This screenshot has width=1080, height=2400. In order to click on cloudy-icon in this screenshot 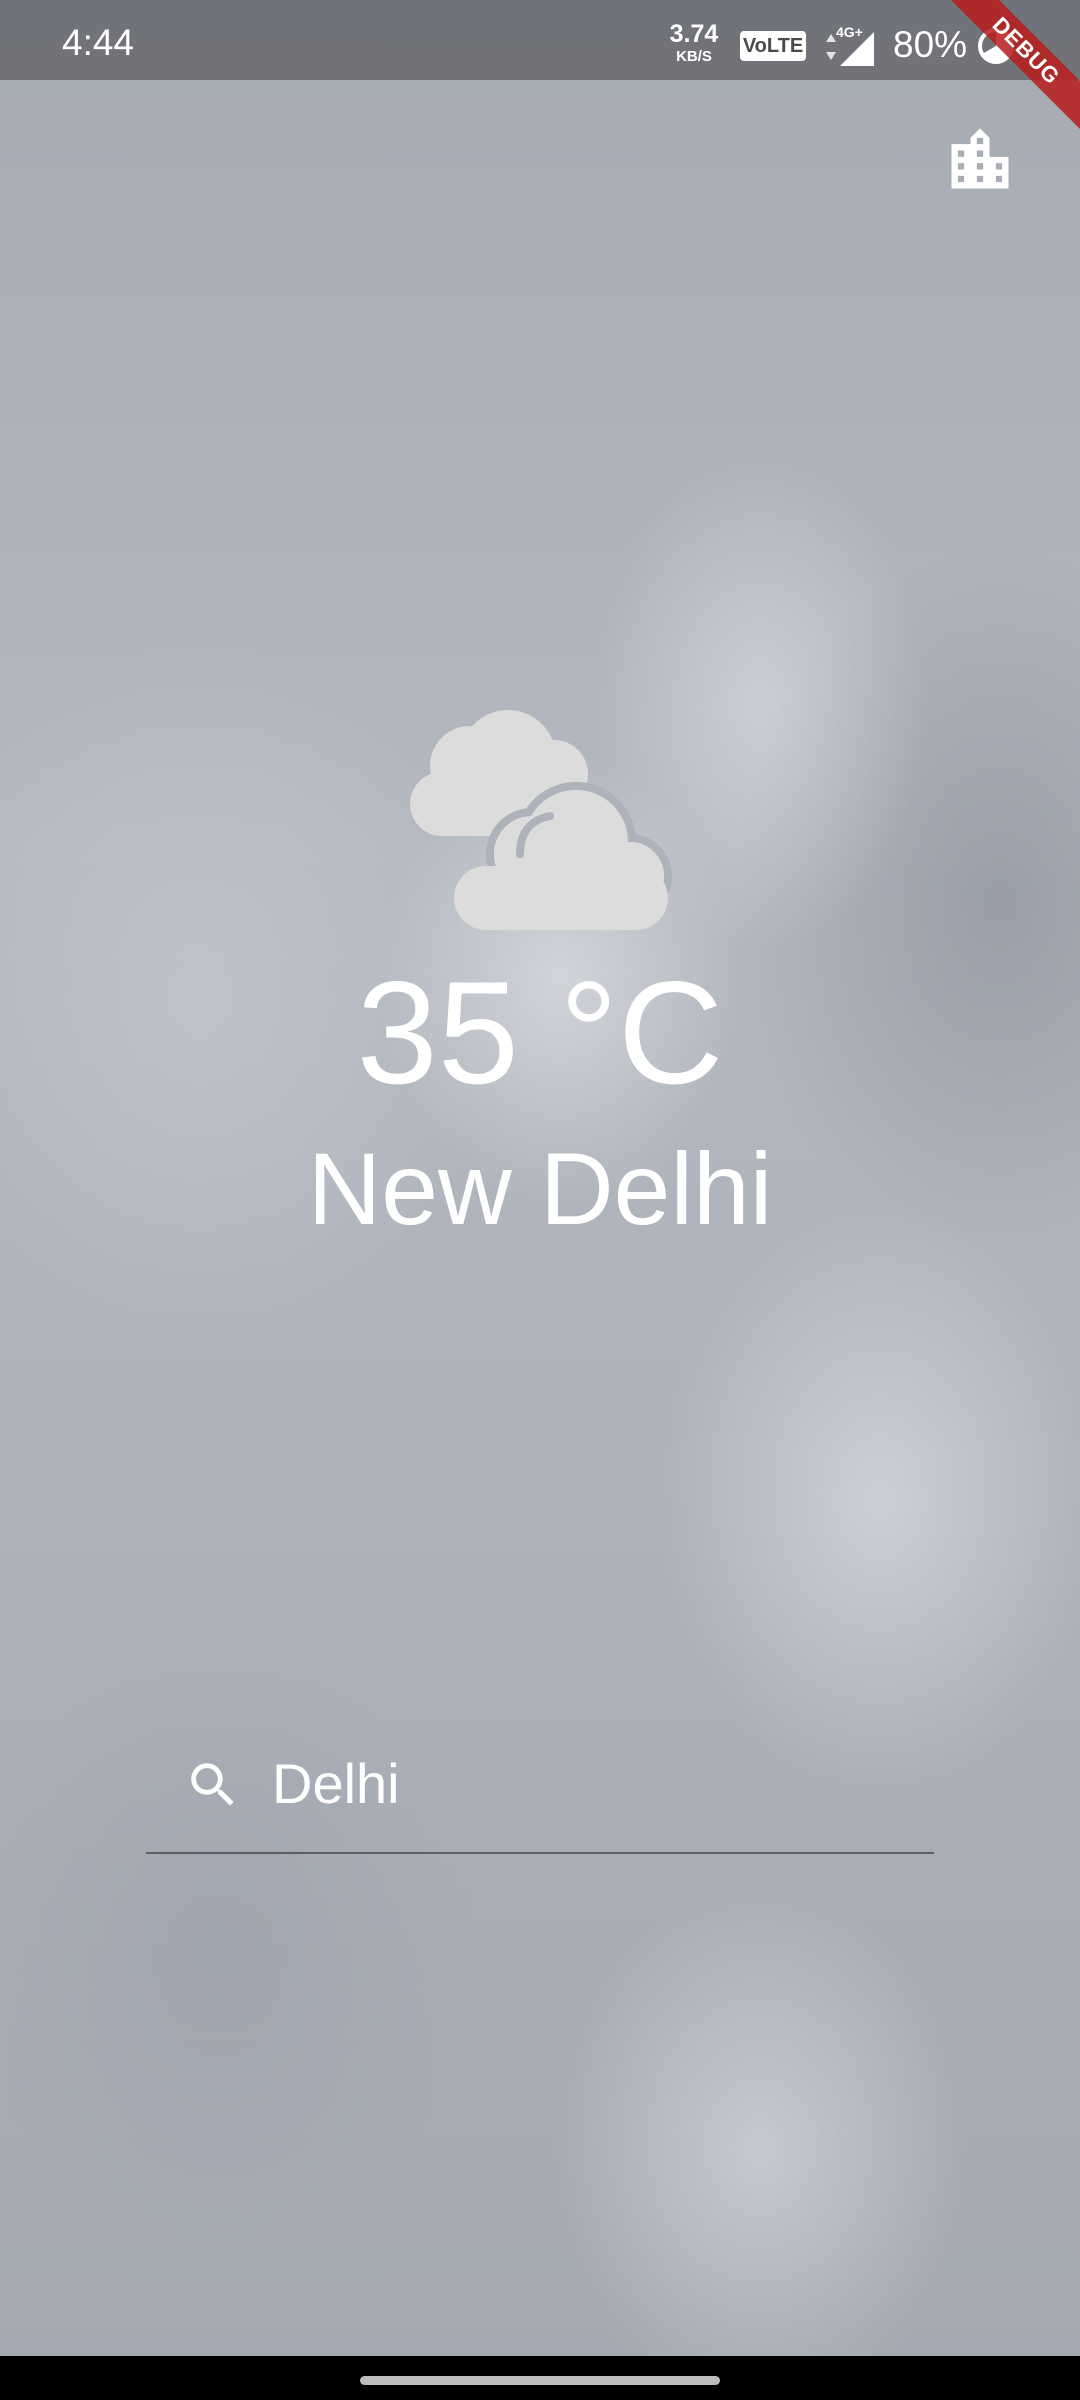, I will do `click(541, 820)`.